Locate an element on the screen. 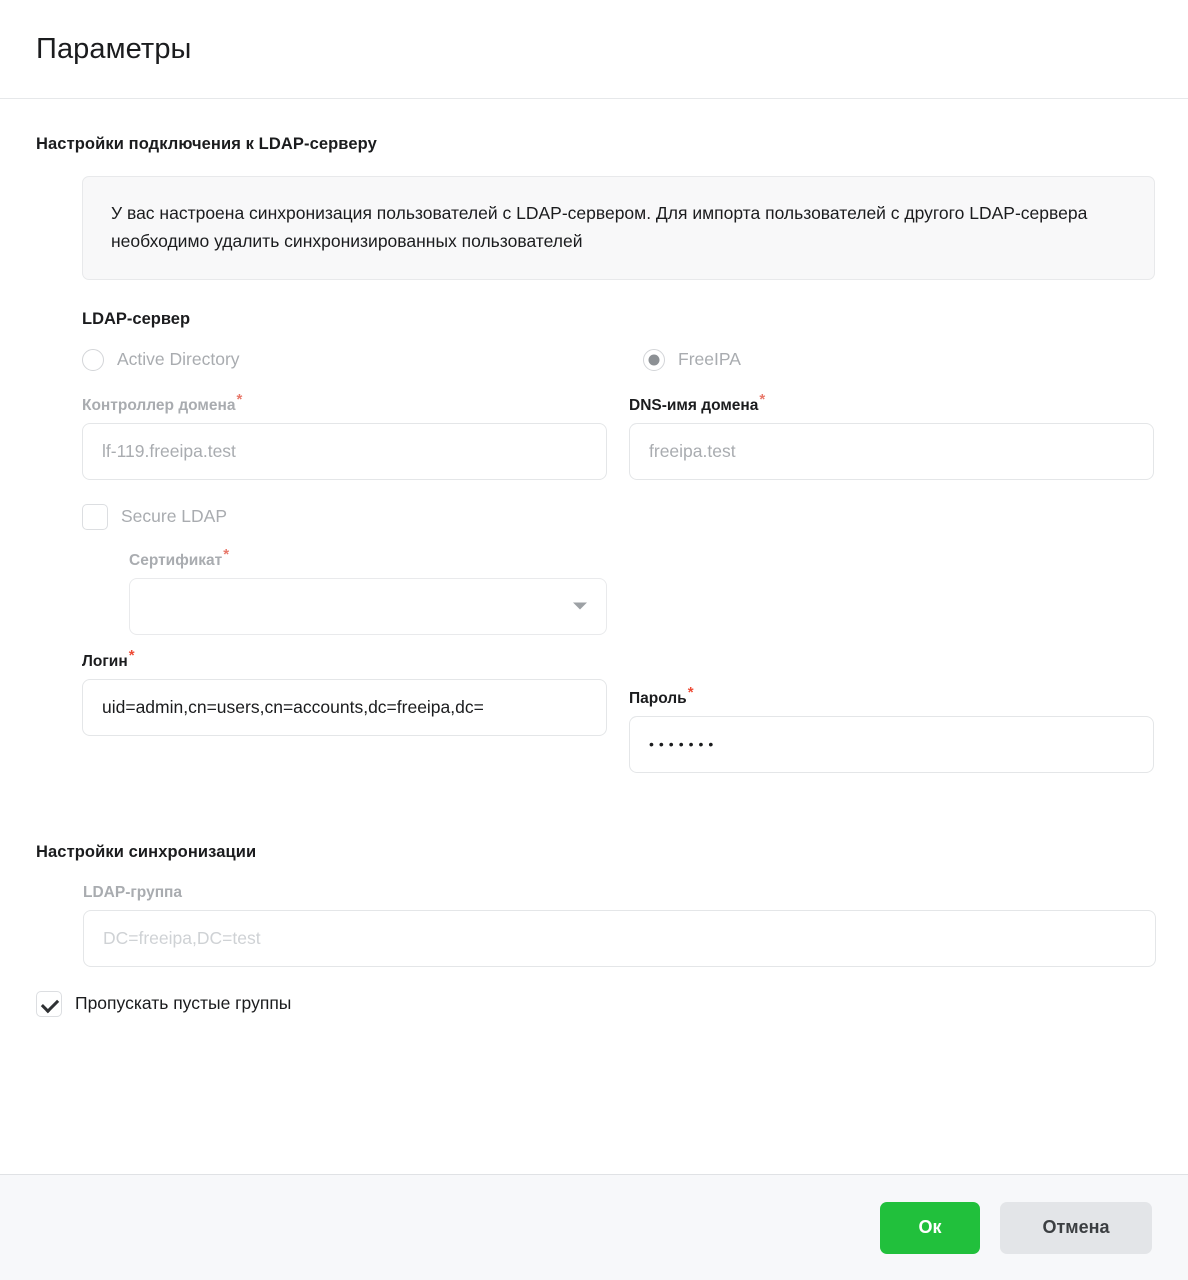  page-title: Параметры is located at coordinates (114, 48).